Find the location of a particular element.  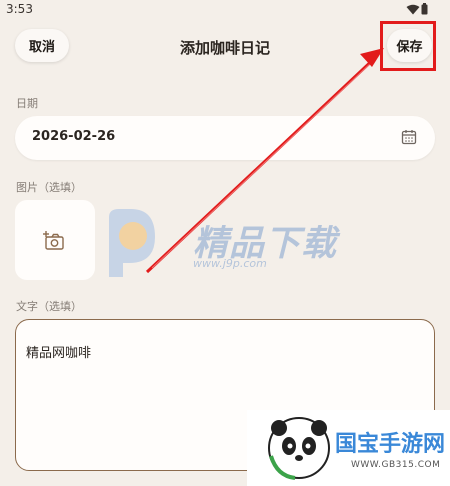

status-bar: 3:53 is located at coordinates (225, 11).